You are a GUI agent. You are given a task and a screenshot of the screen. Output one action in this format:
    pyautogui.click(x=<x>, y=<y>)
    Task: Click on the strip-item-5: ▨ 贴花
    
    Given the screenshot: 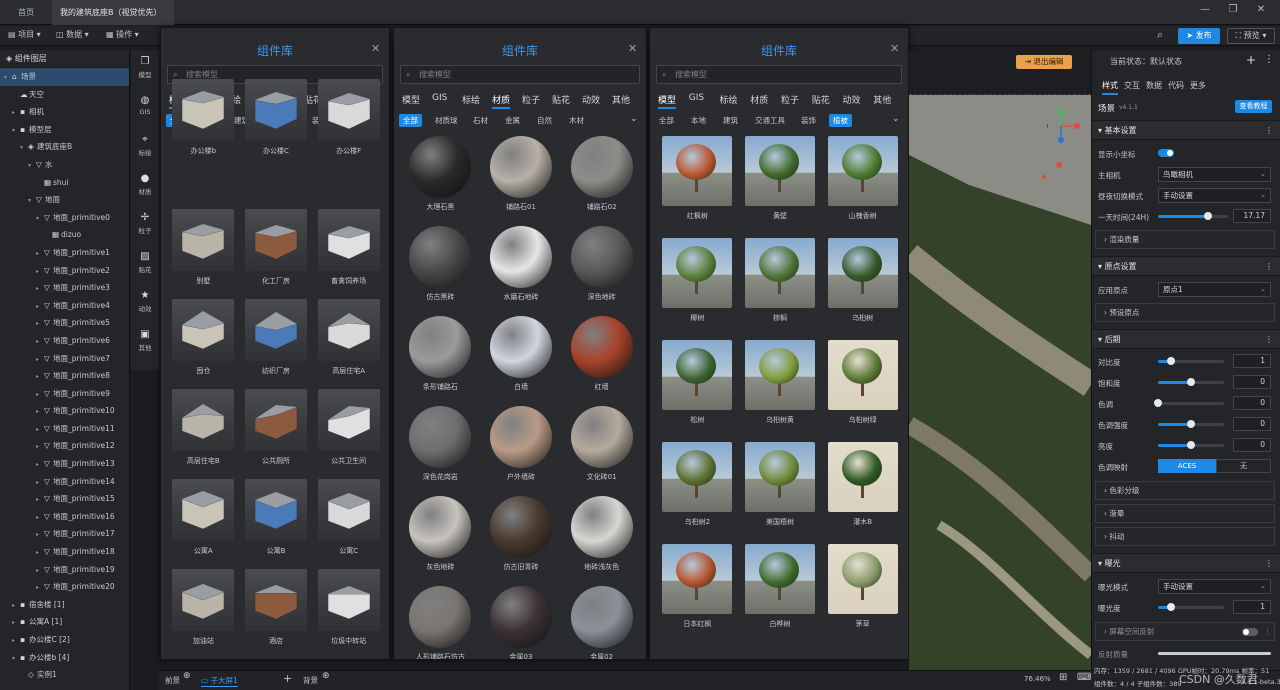 What is the action you would take?
    pyautogui.click(x=145, y=262)
    